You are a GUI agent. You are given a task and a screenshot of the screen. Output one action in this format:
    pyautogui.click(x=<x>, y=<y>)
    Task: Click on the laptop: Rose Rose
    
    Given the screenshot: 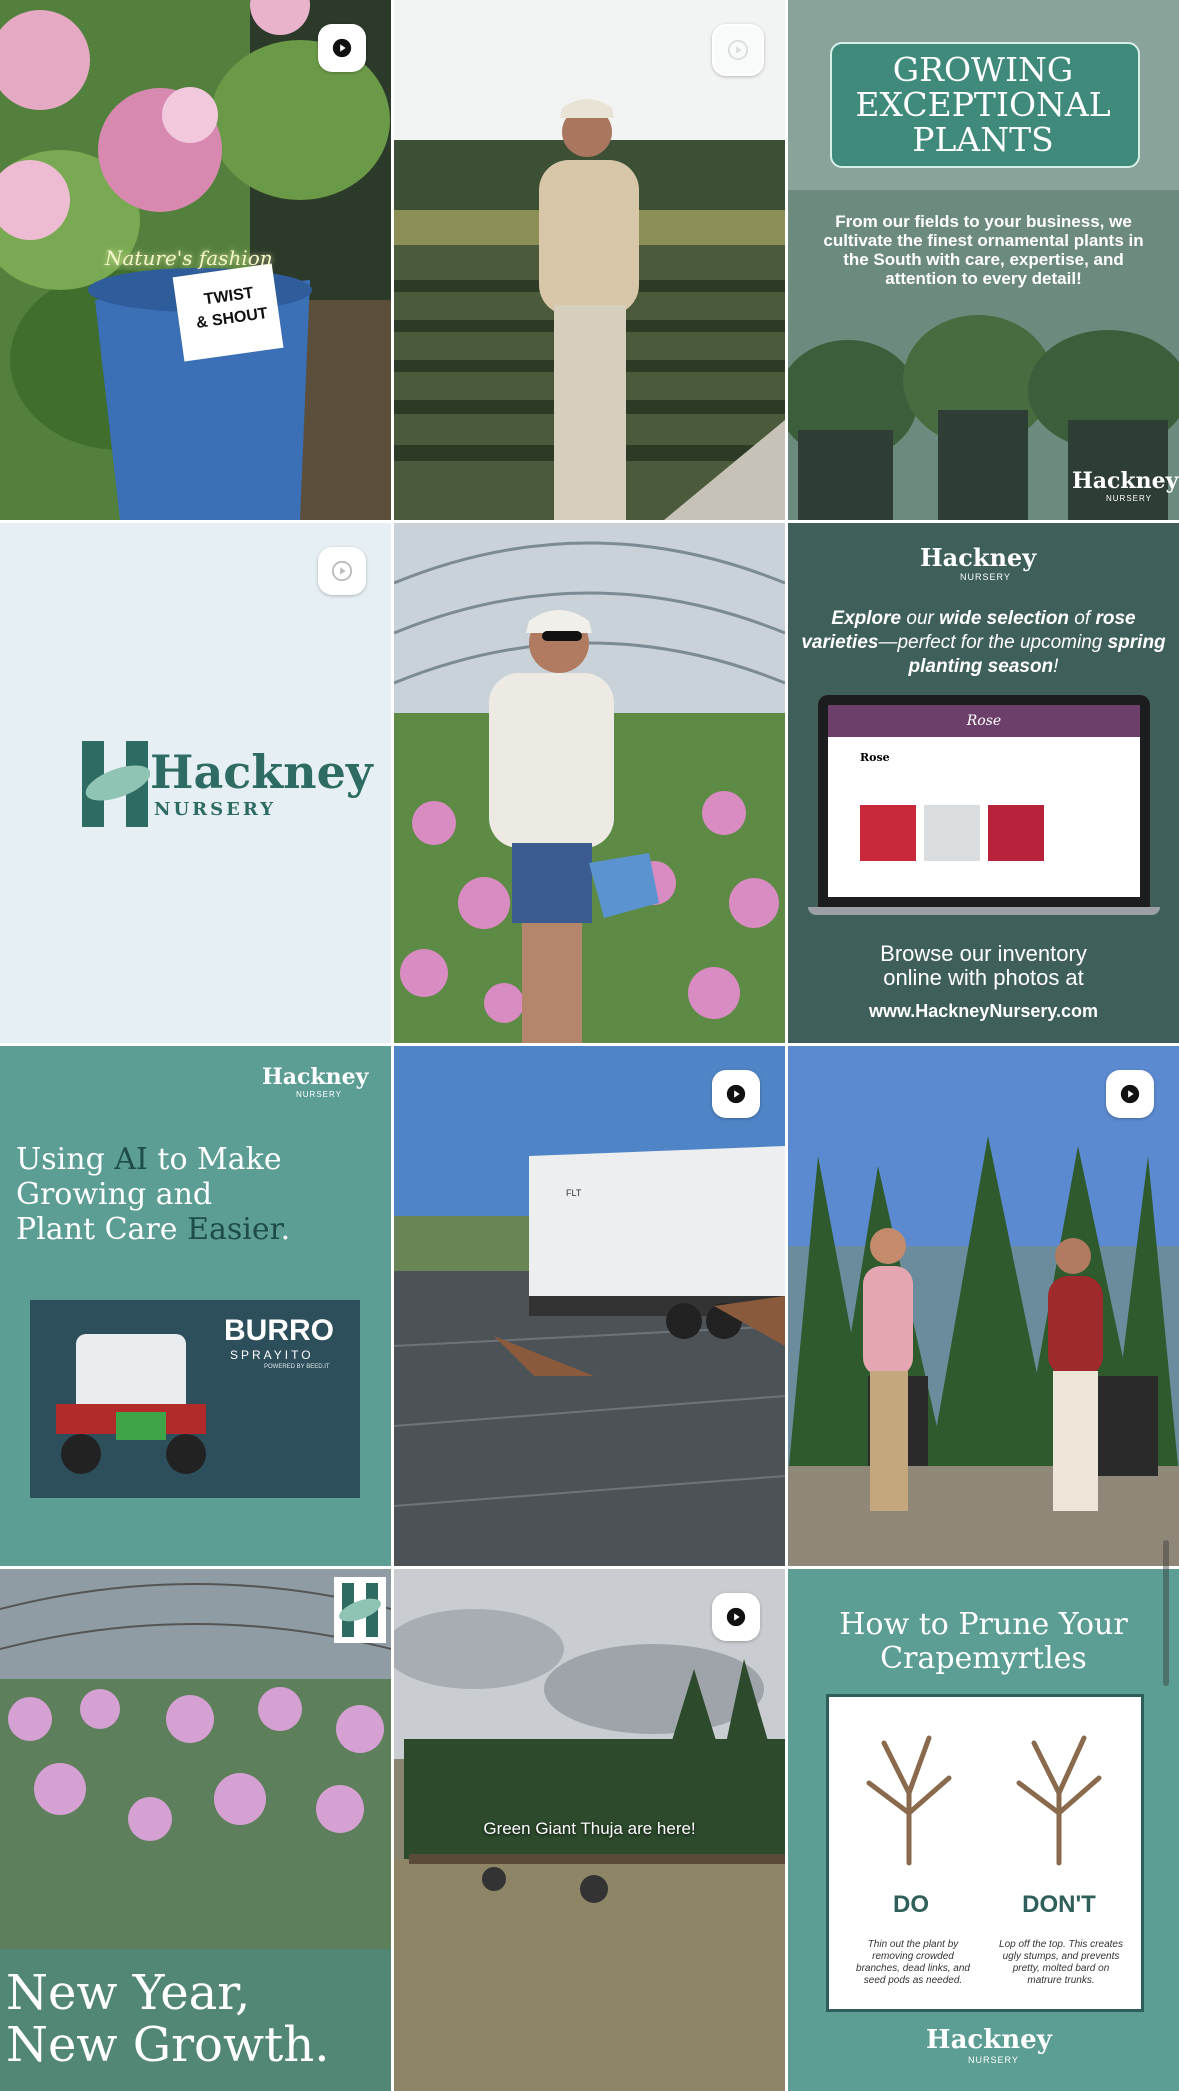 What is the action you would take?
    pyautogui.click(x=984, y=801)
    